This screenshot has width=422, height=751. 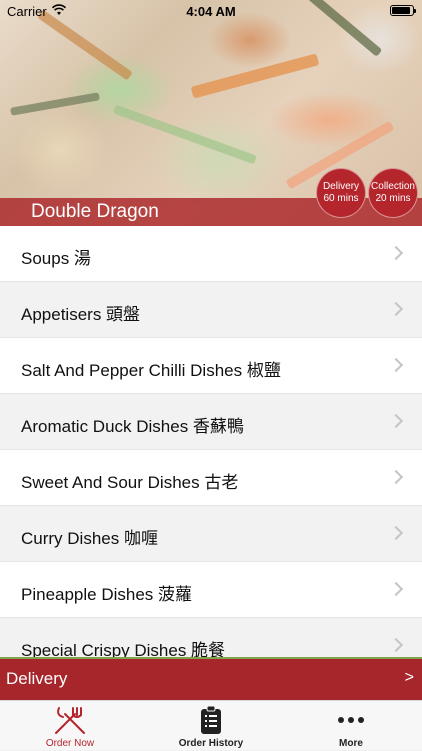 What do you see at coordinates (403, 10) in the screenshot?
I see `battery-icon` at bounding box center [403, 10].